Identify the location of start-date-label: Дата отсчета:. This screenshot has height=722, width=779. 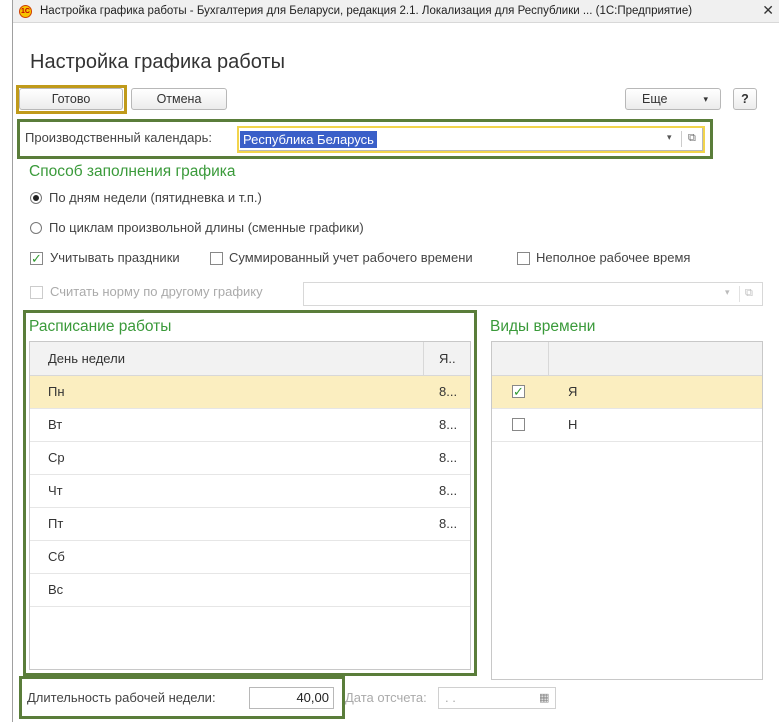
(386, 697).